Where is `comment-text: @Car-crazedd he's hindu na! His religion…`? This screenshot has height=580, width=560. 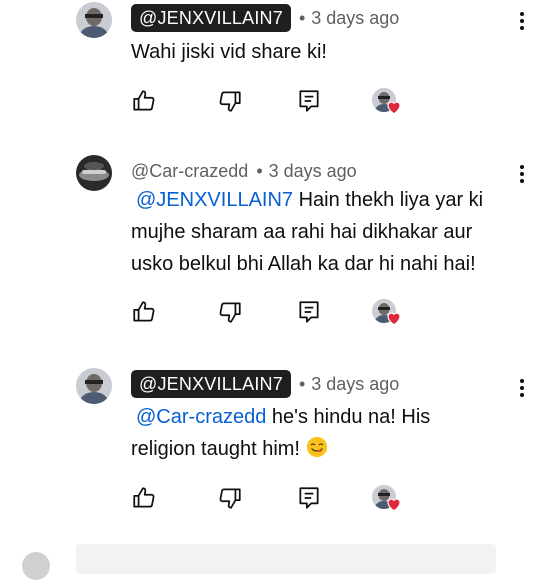
comment-text: @Car-crazedd he's hindu na! His religion… is located at coordinates (301, 433).